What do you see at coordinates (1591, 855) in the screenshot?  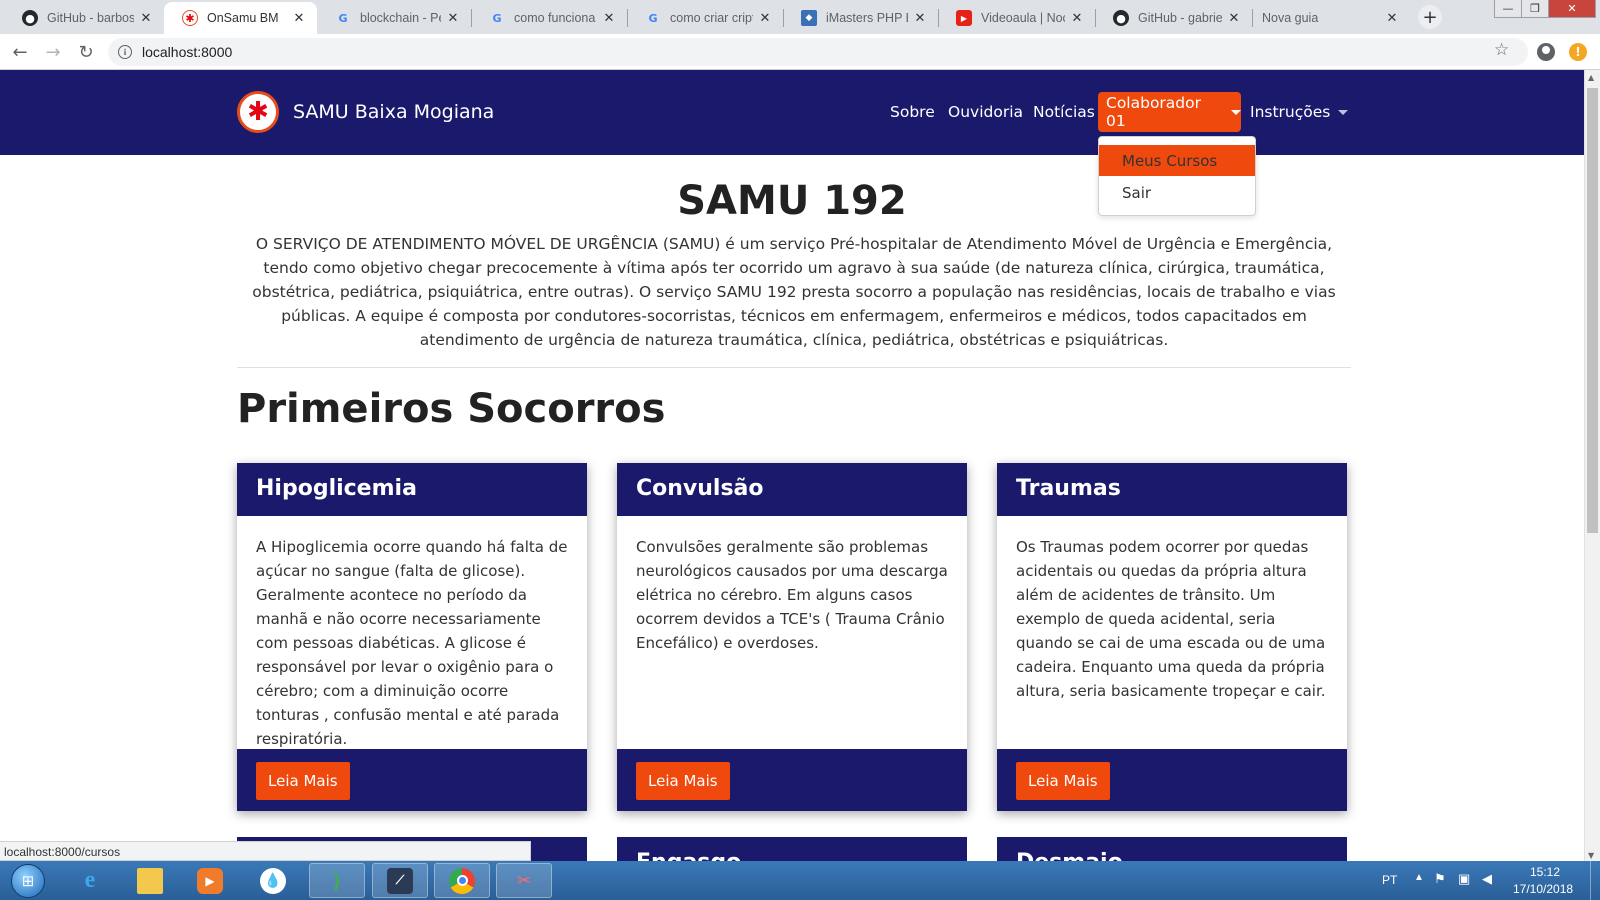 I see `scroll-down-icon: ▼` at bounding box center [1591, 855].